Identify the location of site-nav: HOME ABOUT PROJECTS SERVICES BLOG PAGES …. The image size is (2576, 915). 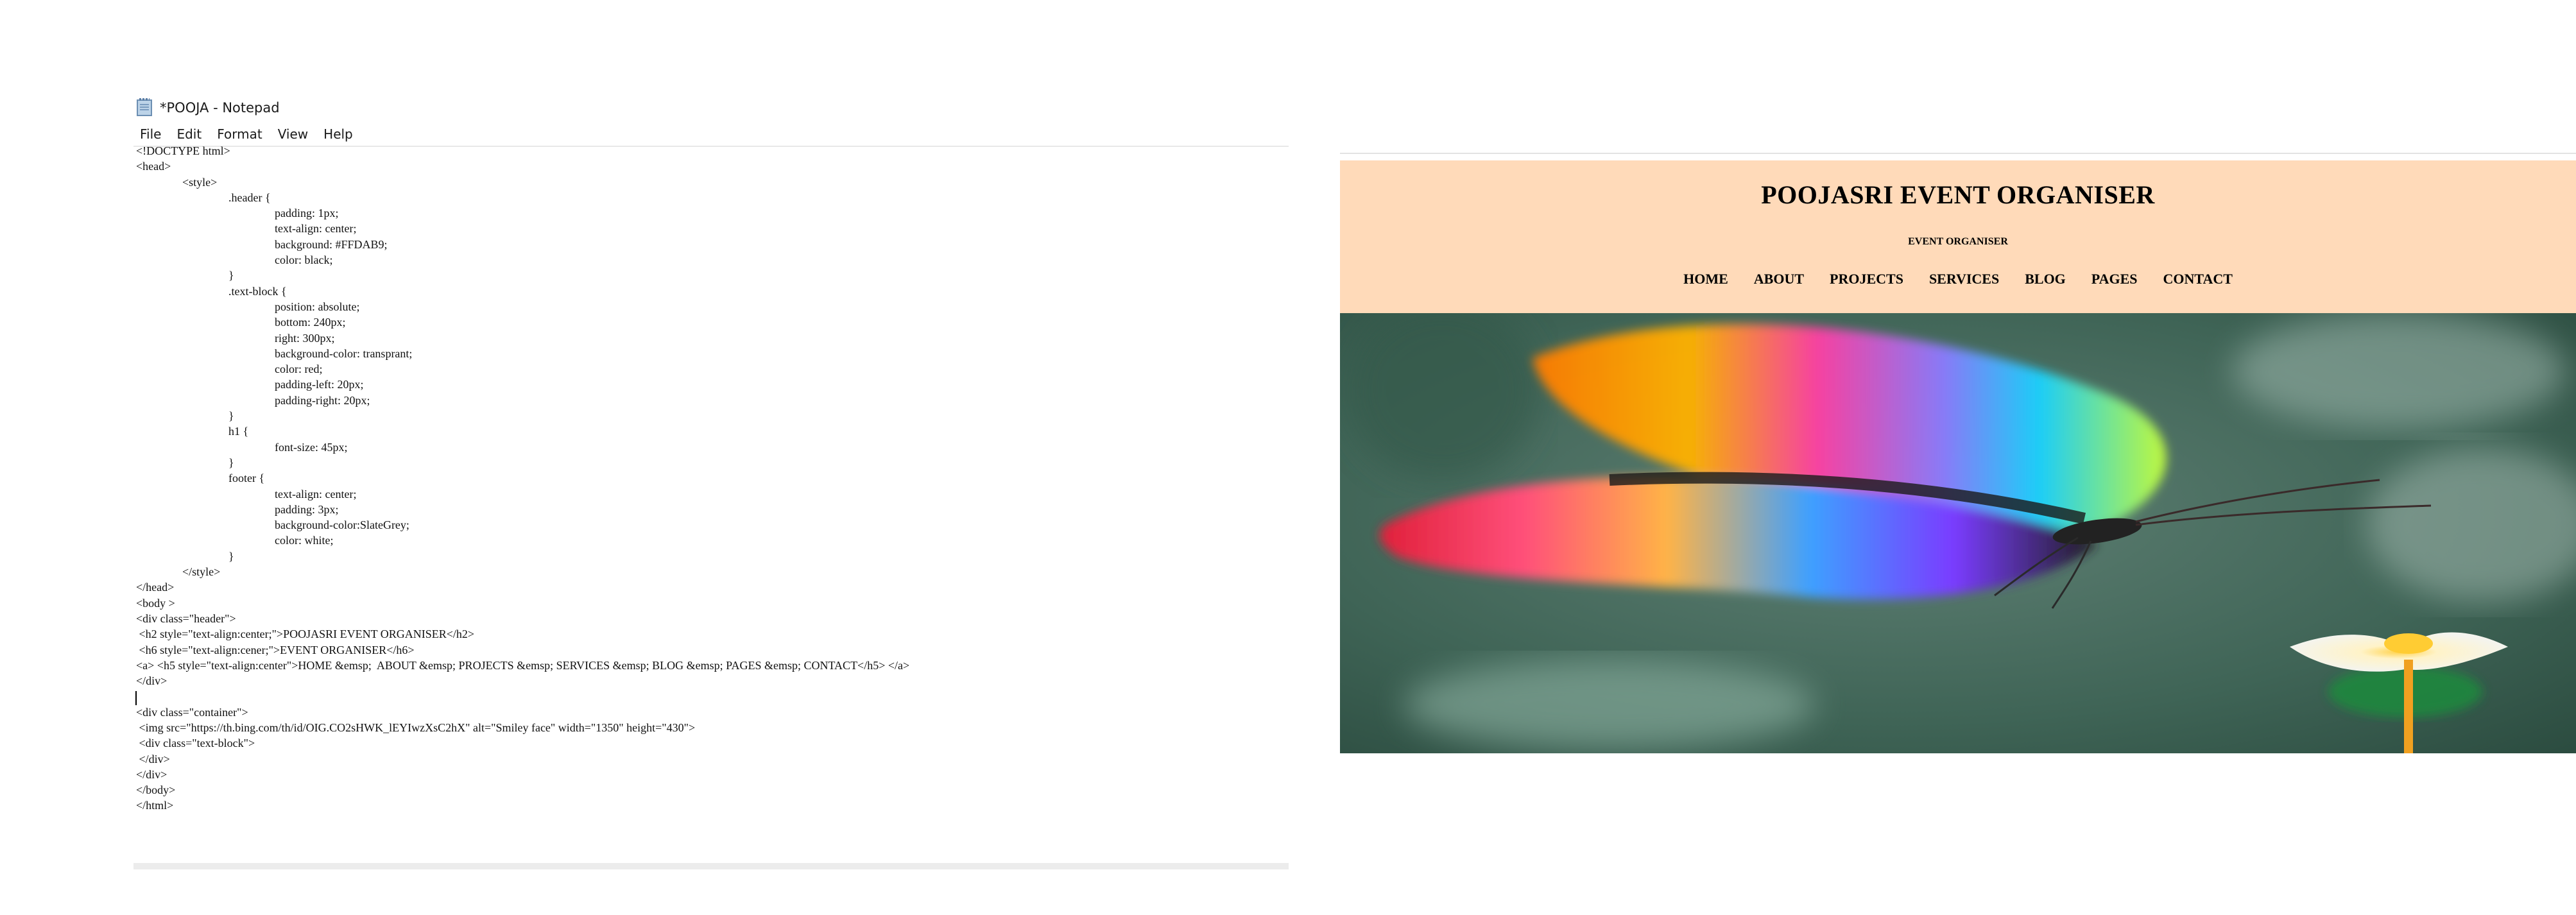
(1958, 279).